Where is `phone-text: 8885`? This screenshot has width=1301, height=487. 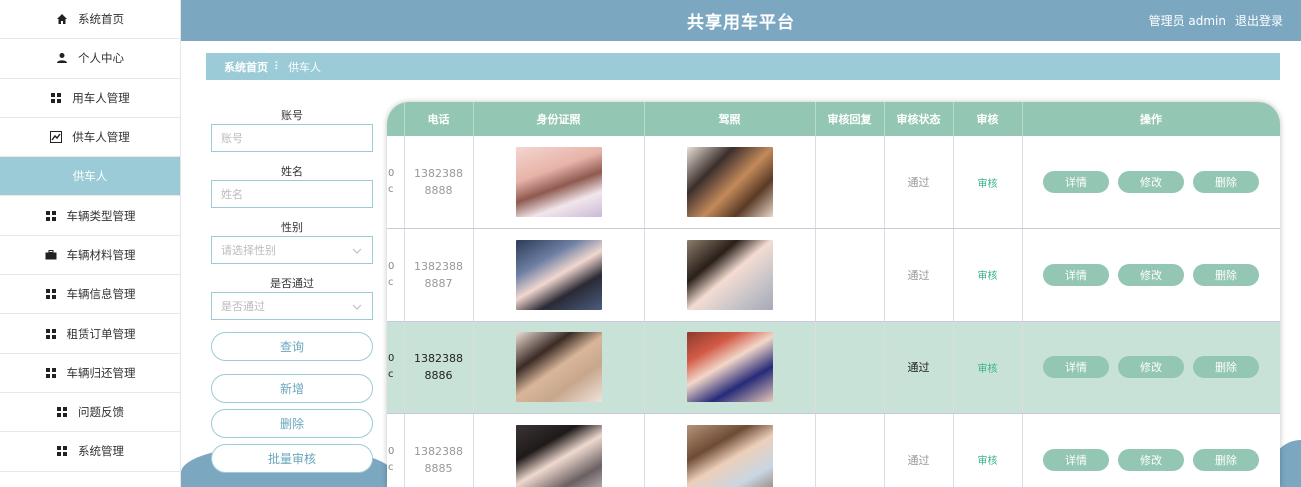
phone-text: 8885 is located at coordinates (438, 468).